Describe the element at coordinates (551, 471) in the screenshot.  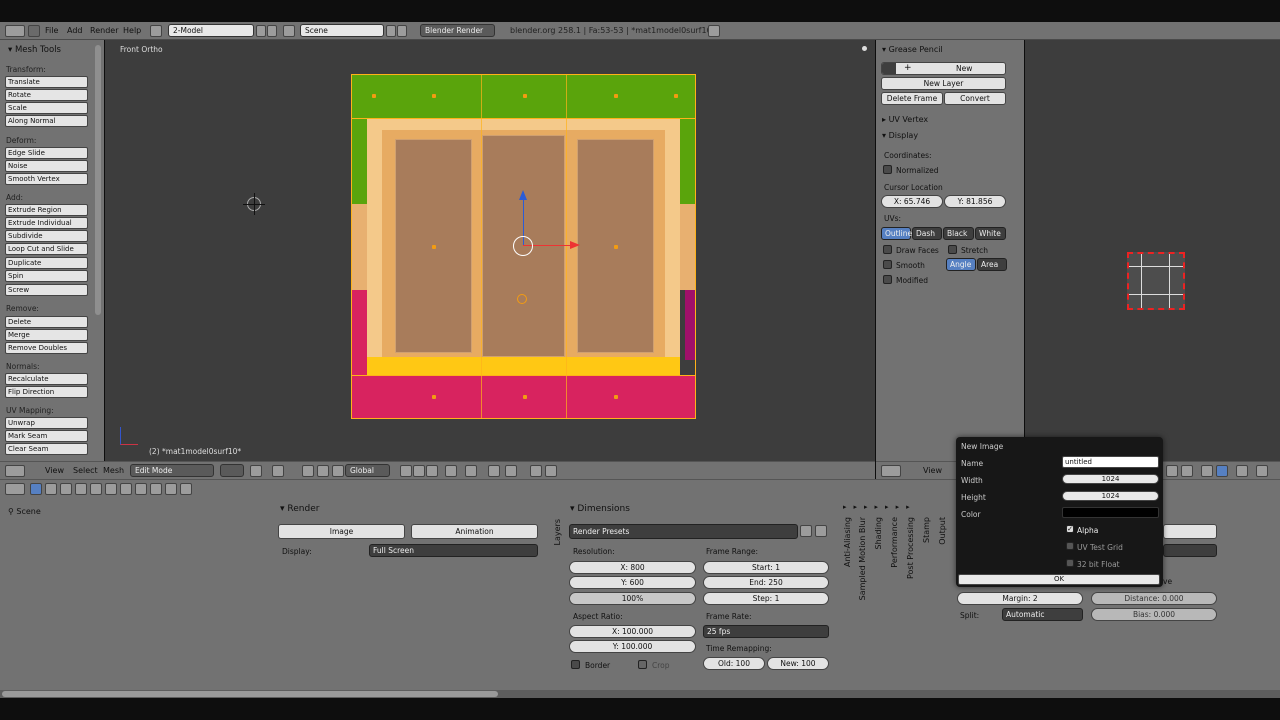
I see `camera-icon` at that location.